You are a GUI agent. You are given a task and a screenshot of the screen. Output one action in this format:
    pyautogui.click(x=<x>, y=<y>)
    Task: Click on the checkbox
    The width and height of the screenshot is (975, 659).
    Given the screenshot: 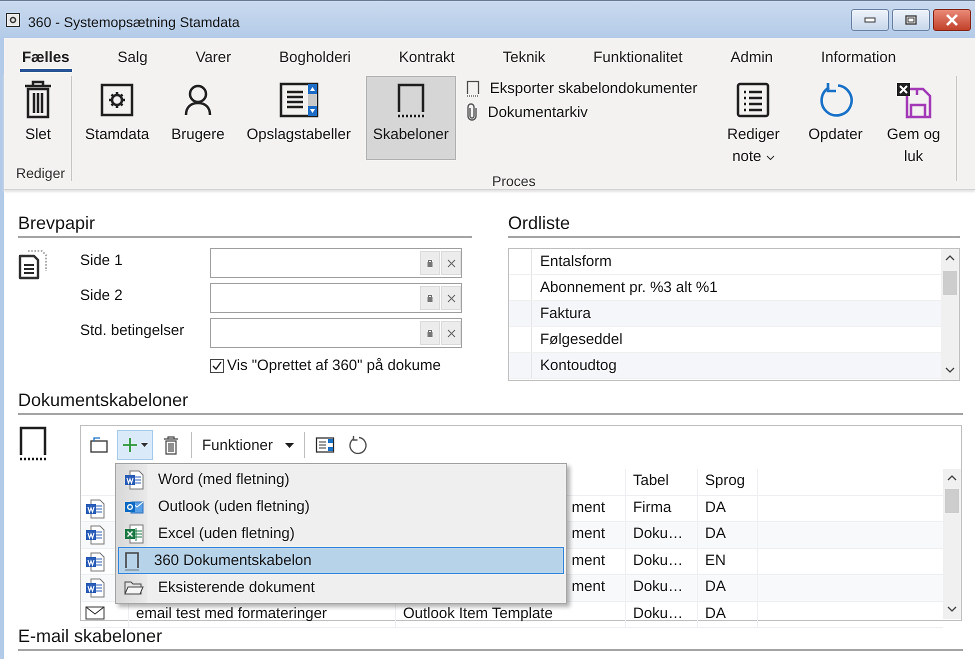 What is the action you would take?
    pyautogui.click(x=217, y=365)
    